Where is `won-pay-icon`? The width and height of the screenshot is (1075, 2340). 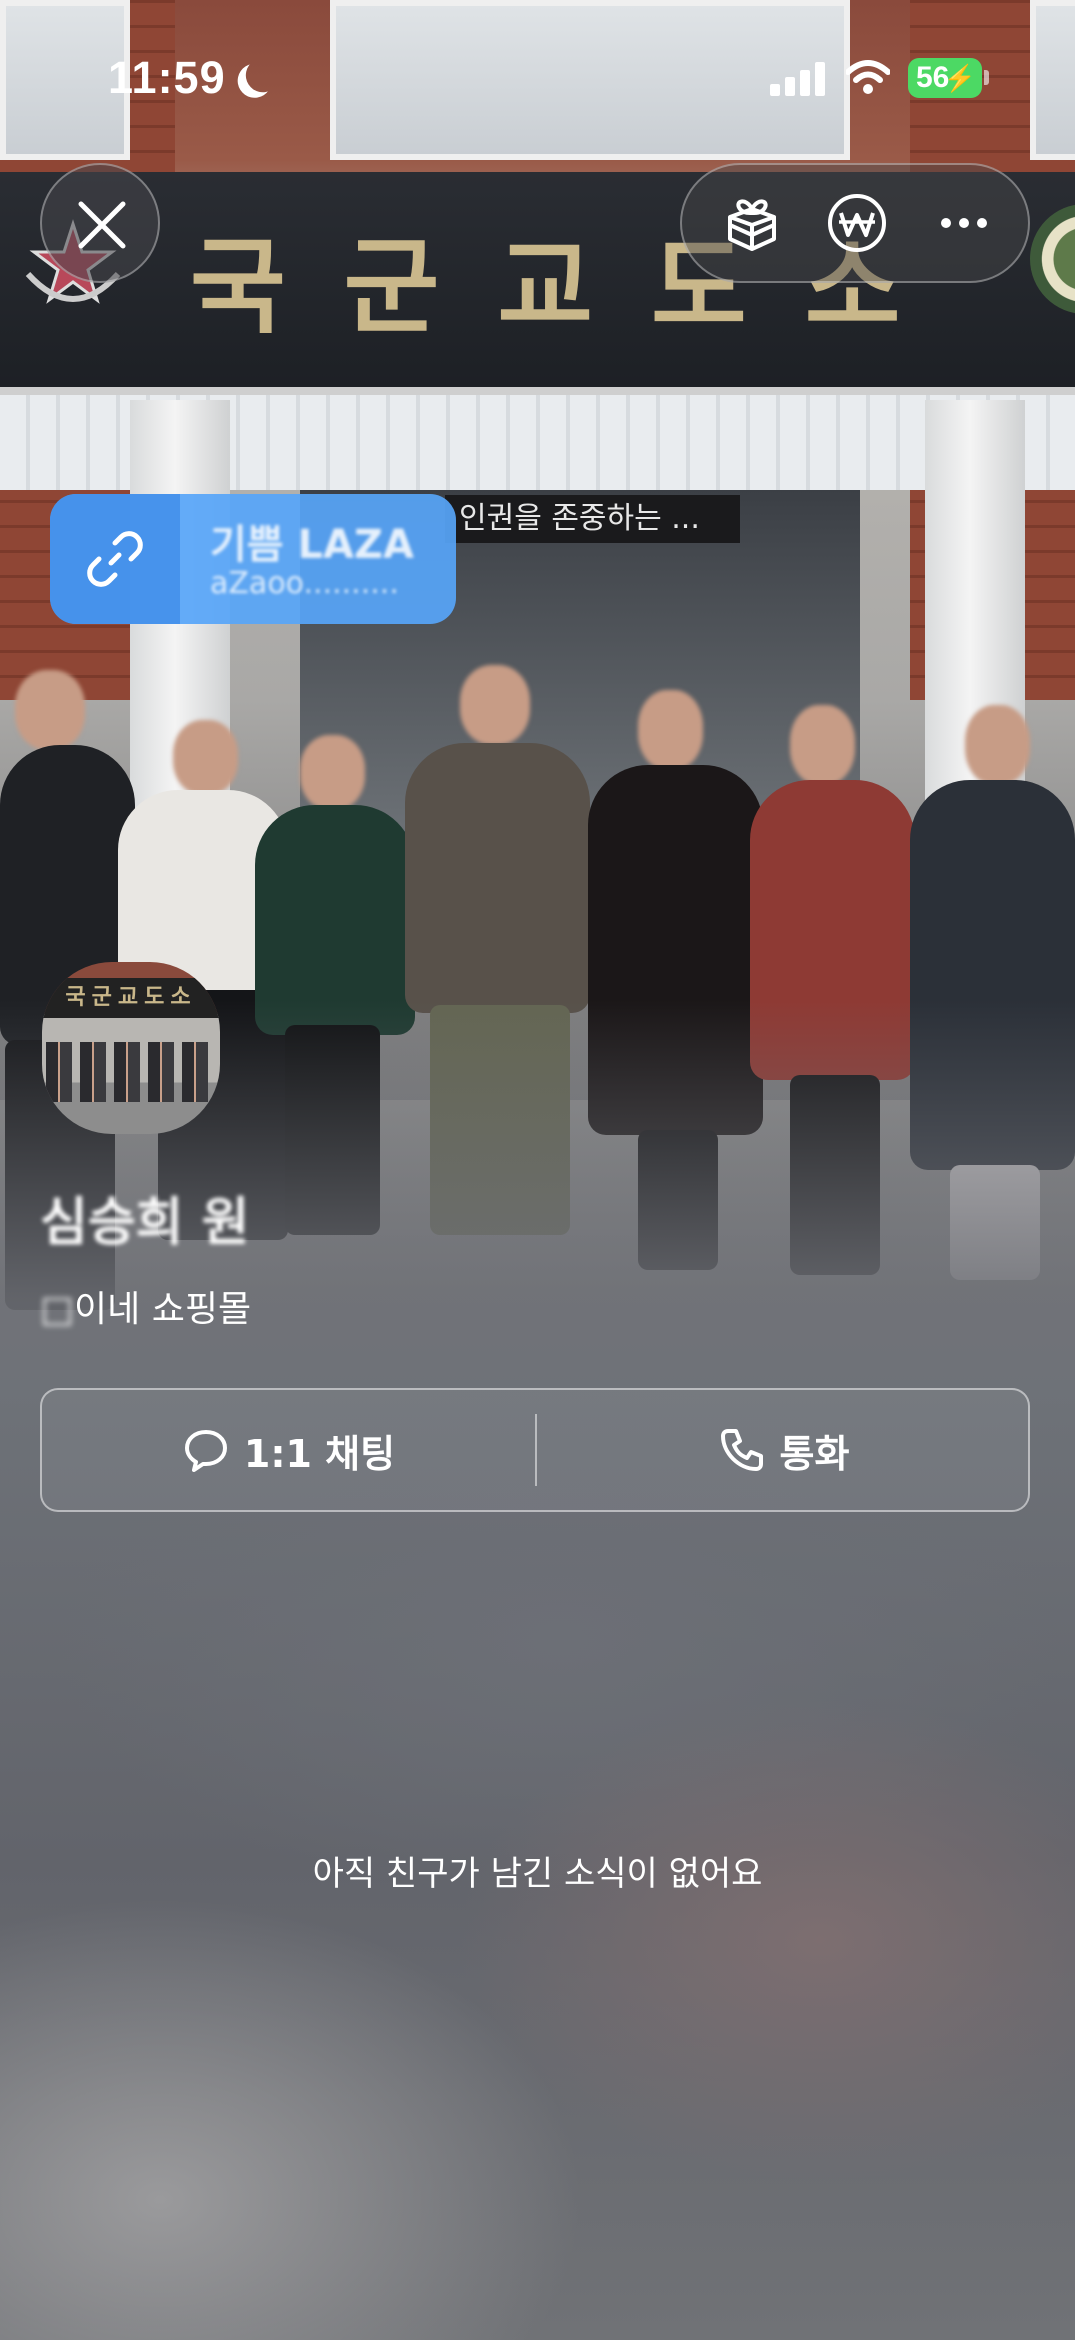
won-pay-icon is located at coordinates (857, 223).